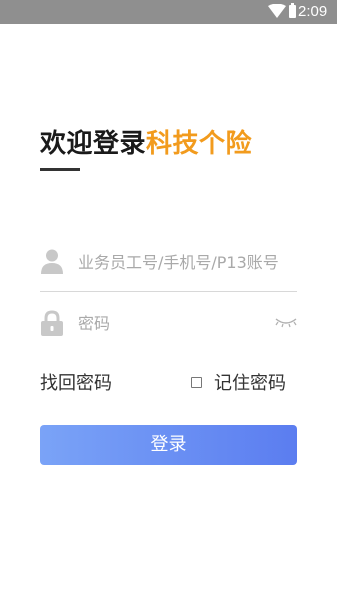  What do you see at coordinates (277, 11) in the screenshot?
I see `wifi-icon` at bounding box center [277, 11].